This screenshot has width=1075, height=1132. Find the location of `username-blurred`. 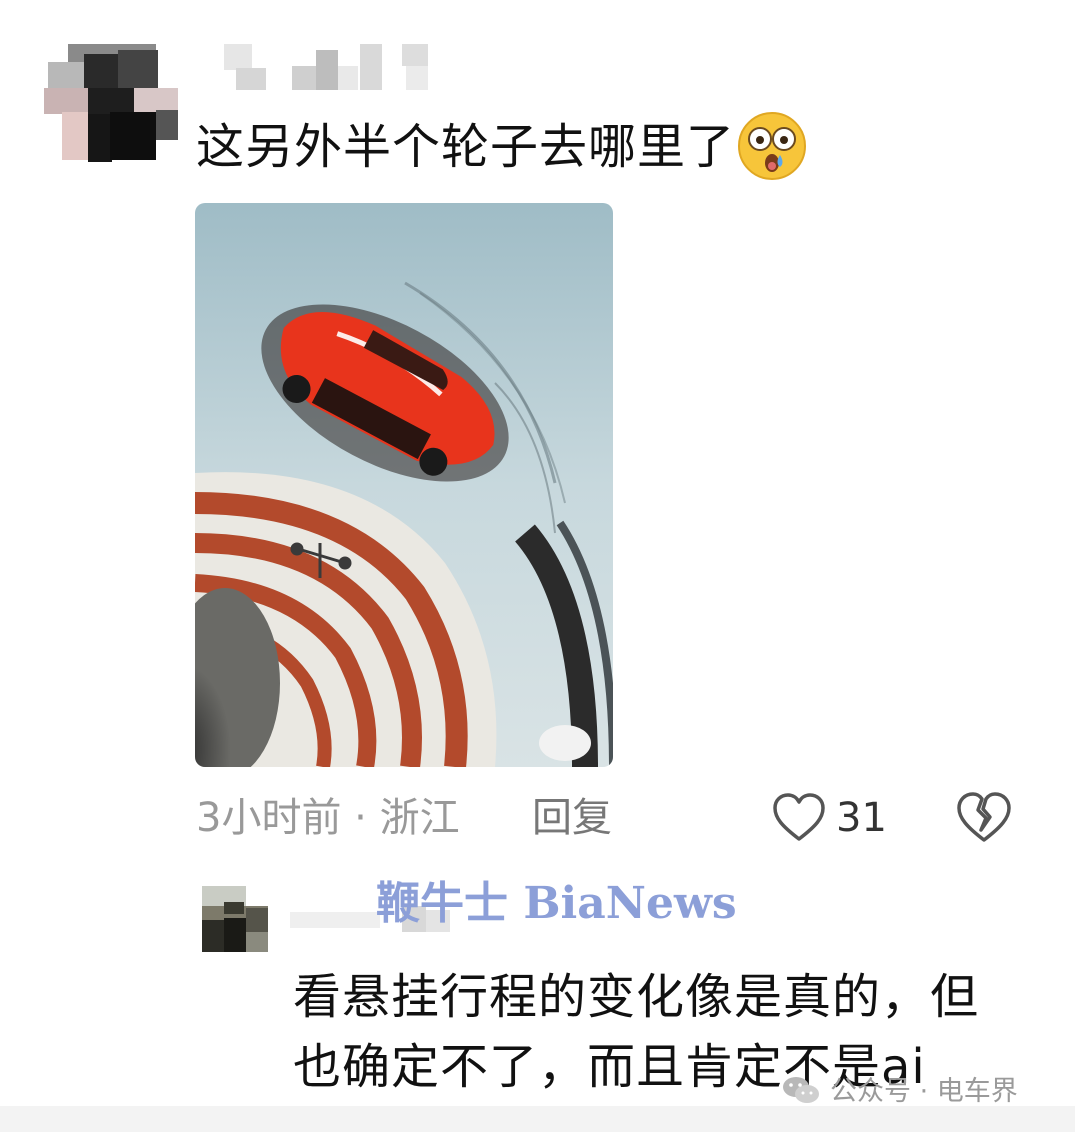

username-blurred is located at coordinates (326, 68).